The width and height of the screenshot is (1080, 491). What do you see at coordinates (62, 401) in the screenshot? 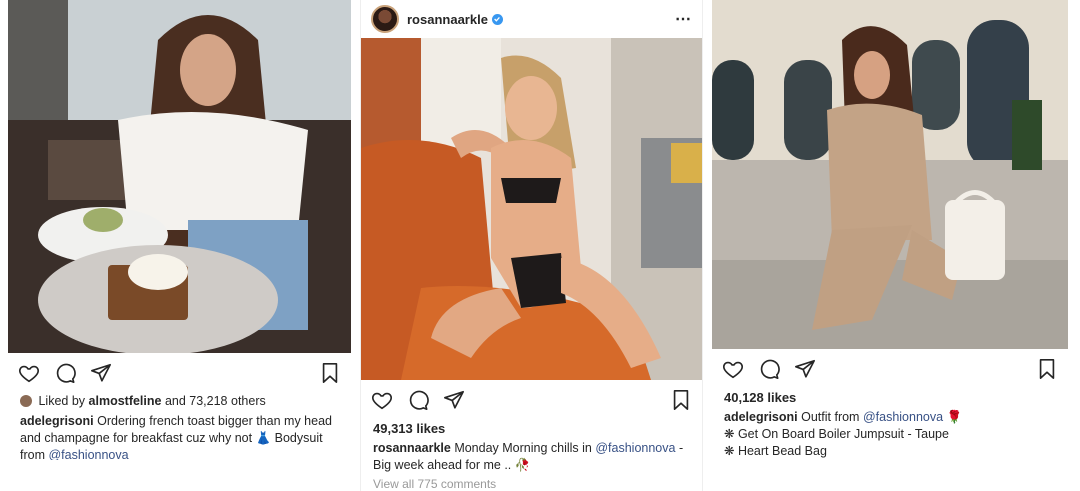
I see `likes-prefix: Liked by` at bounding box center [62, 401].